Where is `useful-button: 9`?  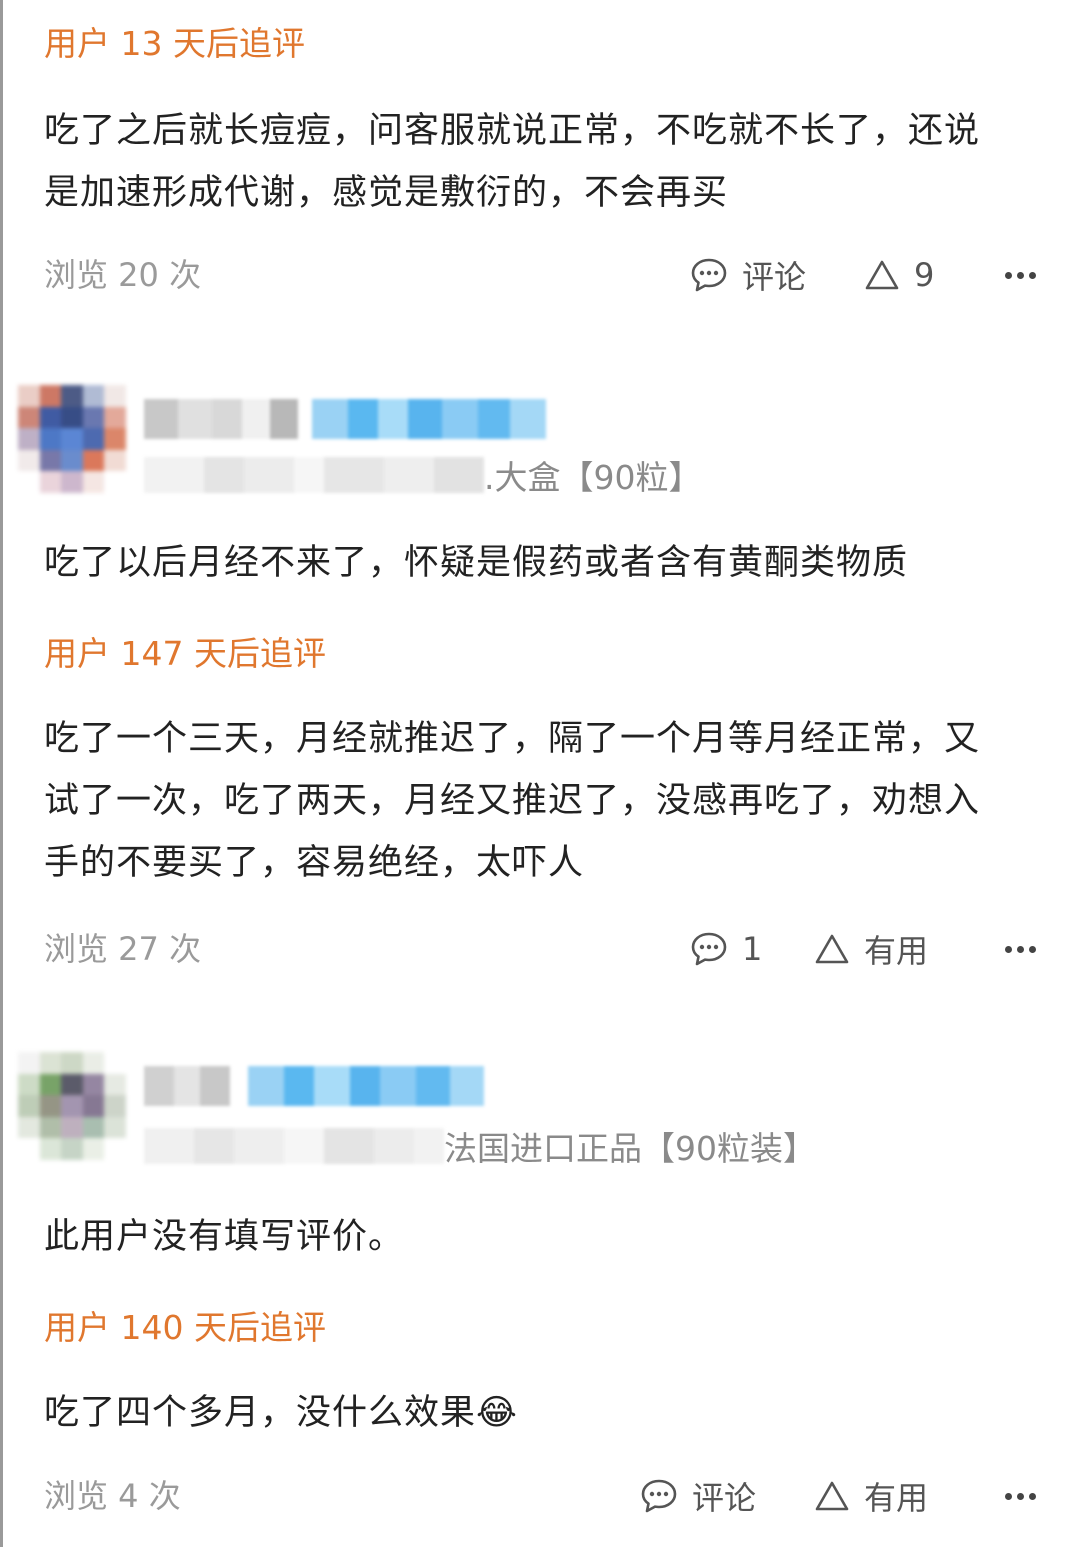 useful-button: 9 is located at coordinates (899, 275).